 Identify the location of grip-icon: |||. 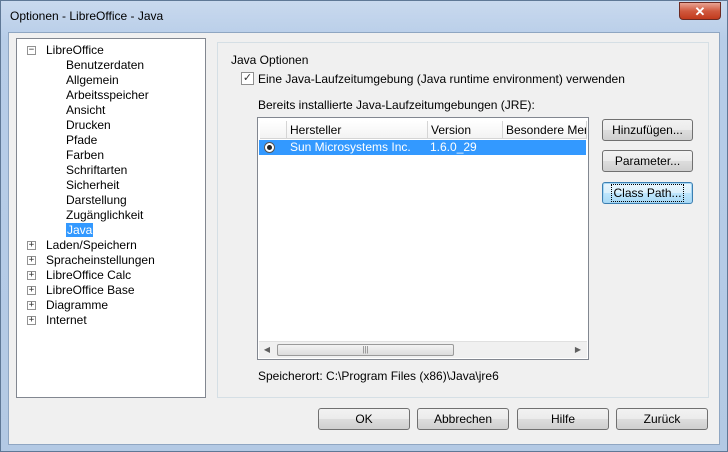
(365, 349).